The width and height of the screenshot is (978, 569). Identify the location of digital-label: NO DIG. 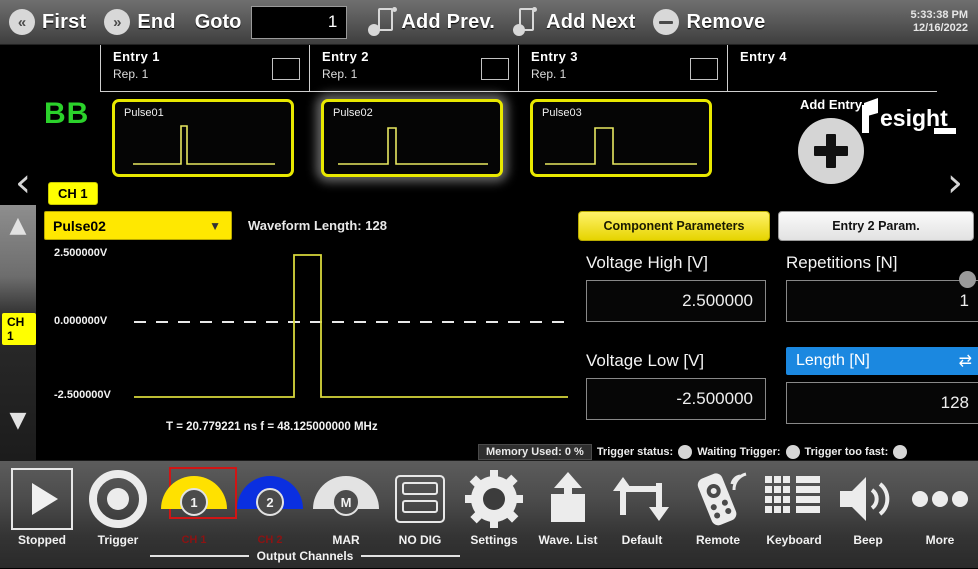
(420, 540).